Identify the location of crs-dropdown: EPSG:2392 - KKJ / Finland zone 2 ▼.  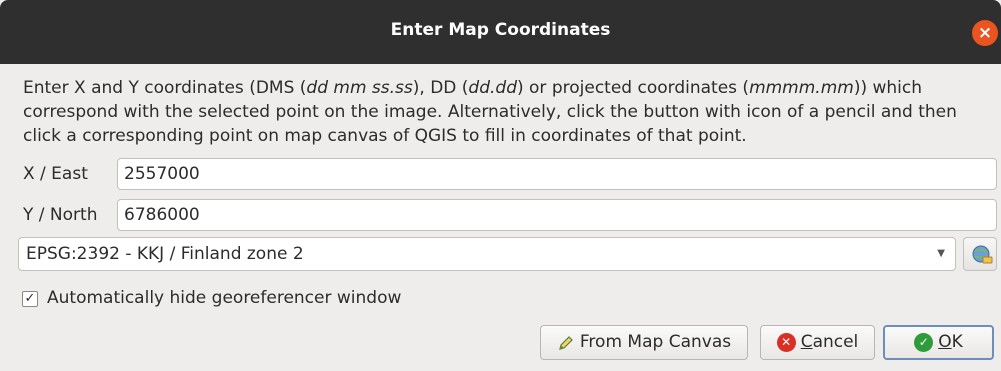
(487, 254).